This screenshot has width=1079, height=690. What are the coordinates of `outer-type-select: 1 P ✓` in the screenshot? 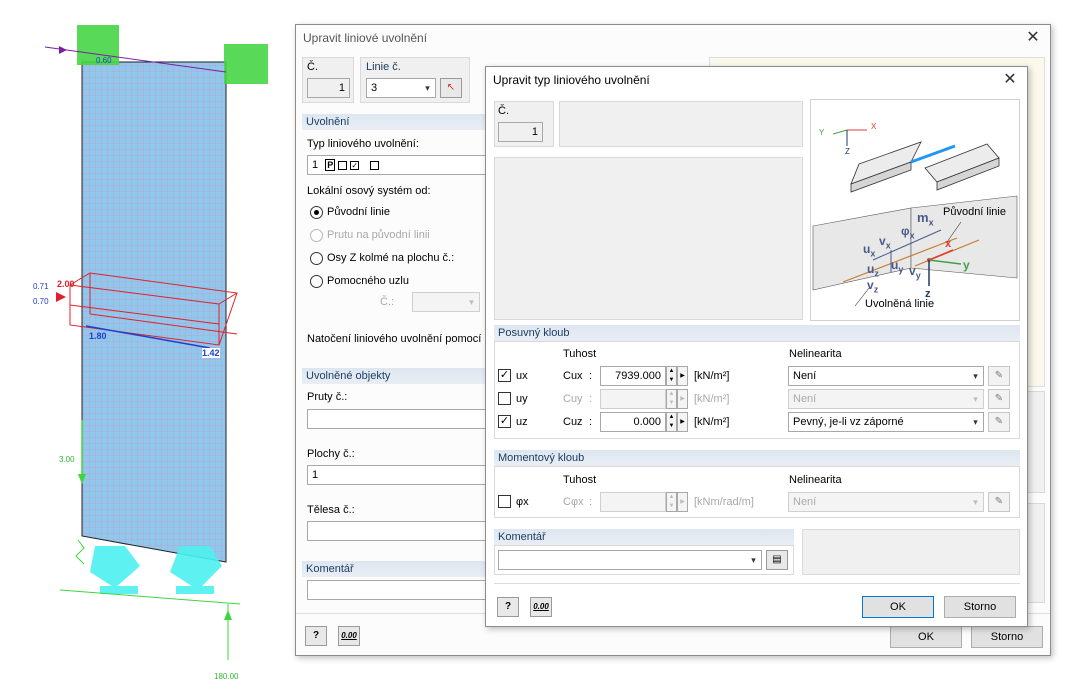 It's located at (399, 165).